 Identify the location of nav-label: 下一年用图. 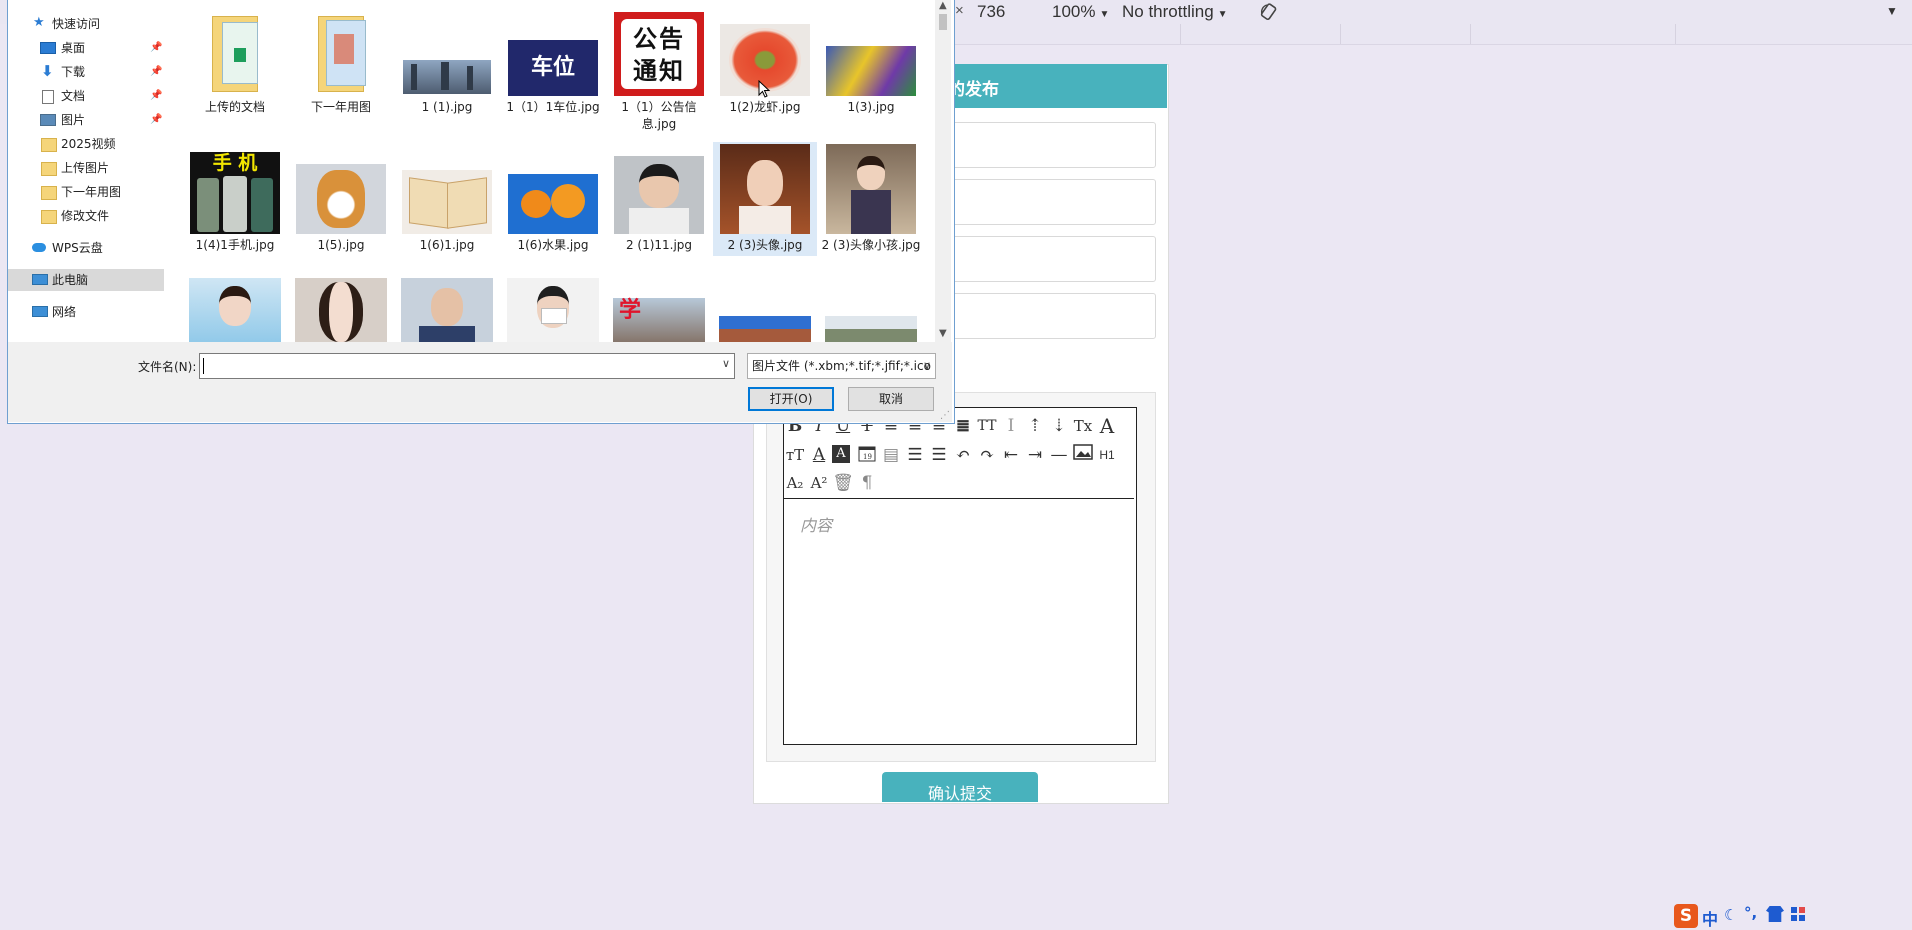
(91, 192).